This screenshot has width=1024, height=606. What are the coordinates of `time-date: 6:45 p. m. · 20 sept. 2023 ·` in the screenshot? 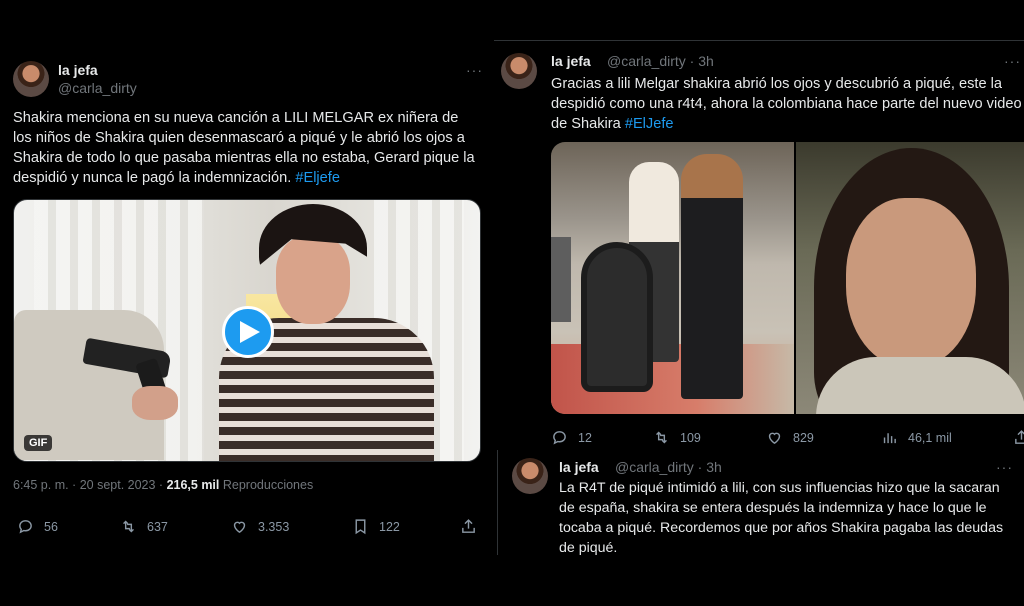 It's located at (90, 485).